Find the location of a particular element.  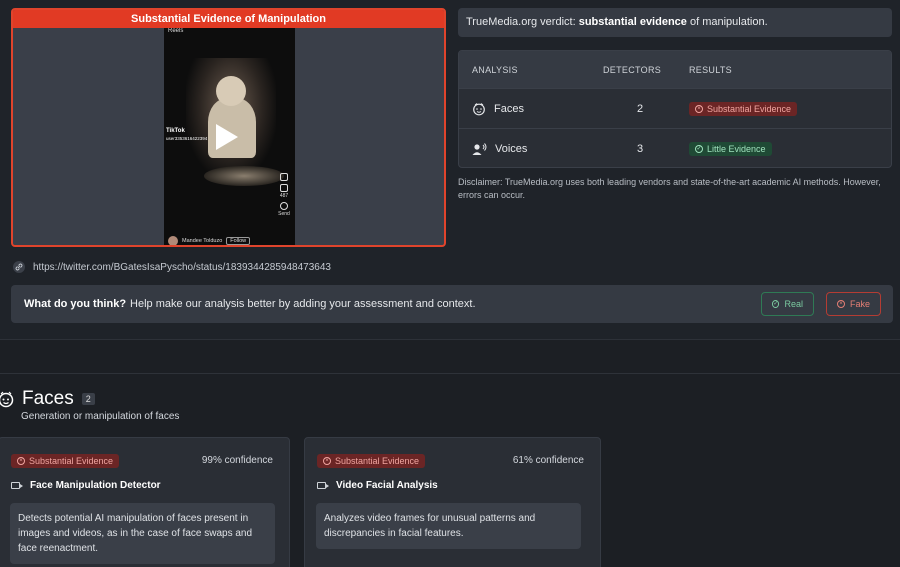

detector-title: Video Facial Analysis is located at coordinates (377, 485).